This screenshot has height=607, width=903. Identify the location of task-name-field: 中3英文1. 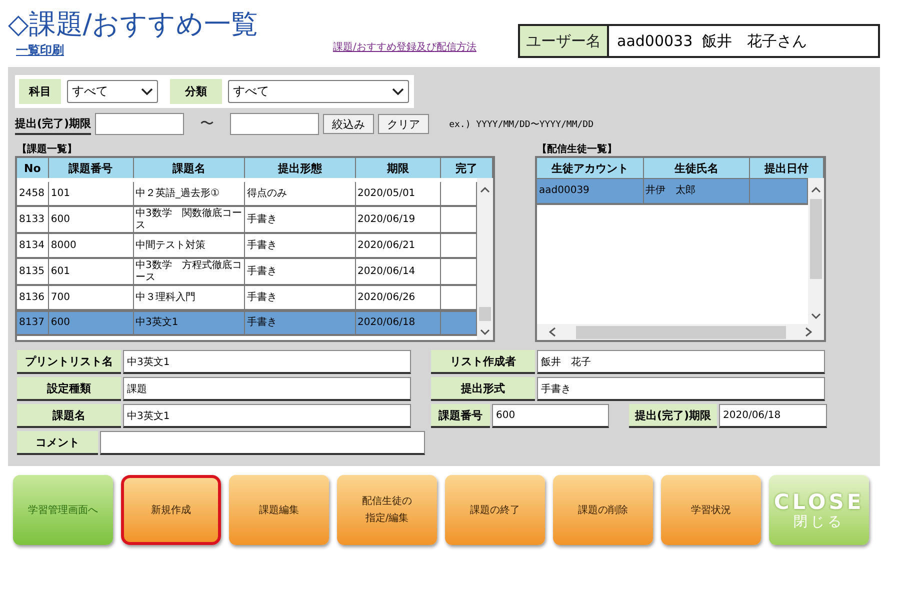
(267, 416).